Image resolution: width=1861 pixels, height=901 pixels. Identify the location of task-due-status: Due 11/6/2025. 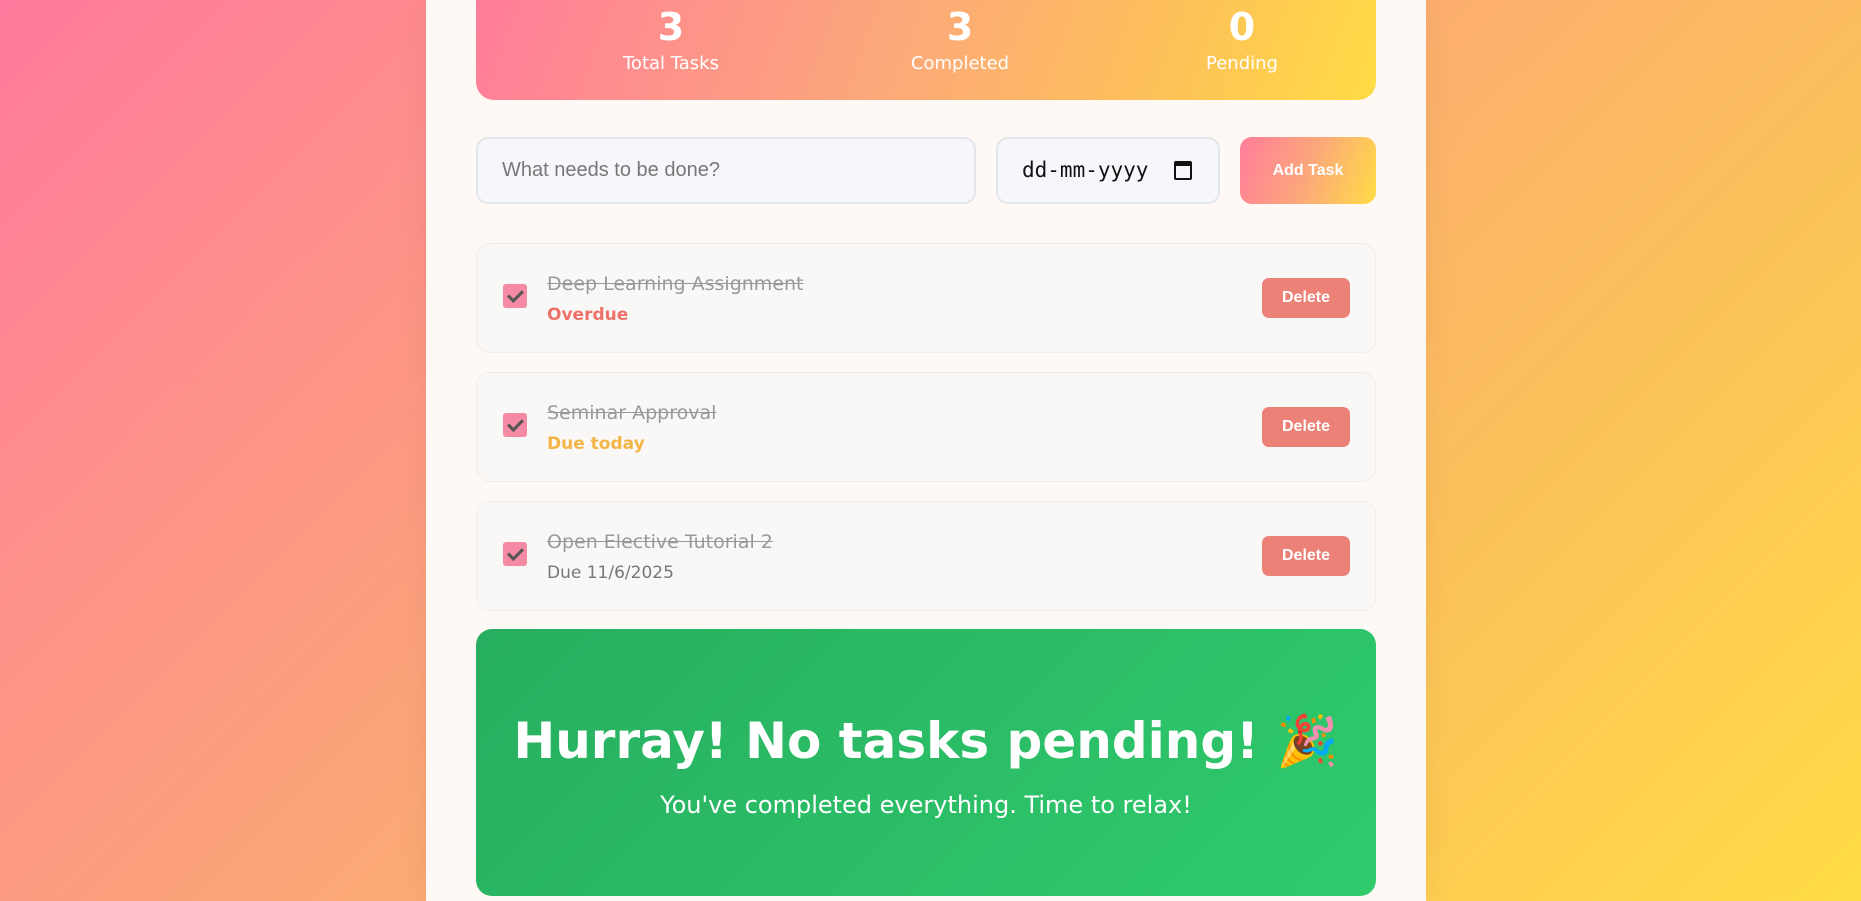
(610, 573).